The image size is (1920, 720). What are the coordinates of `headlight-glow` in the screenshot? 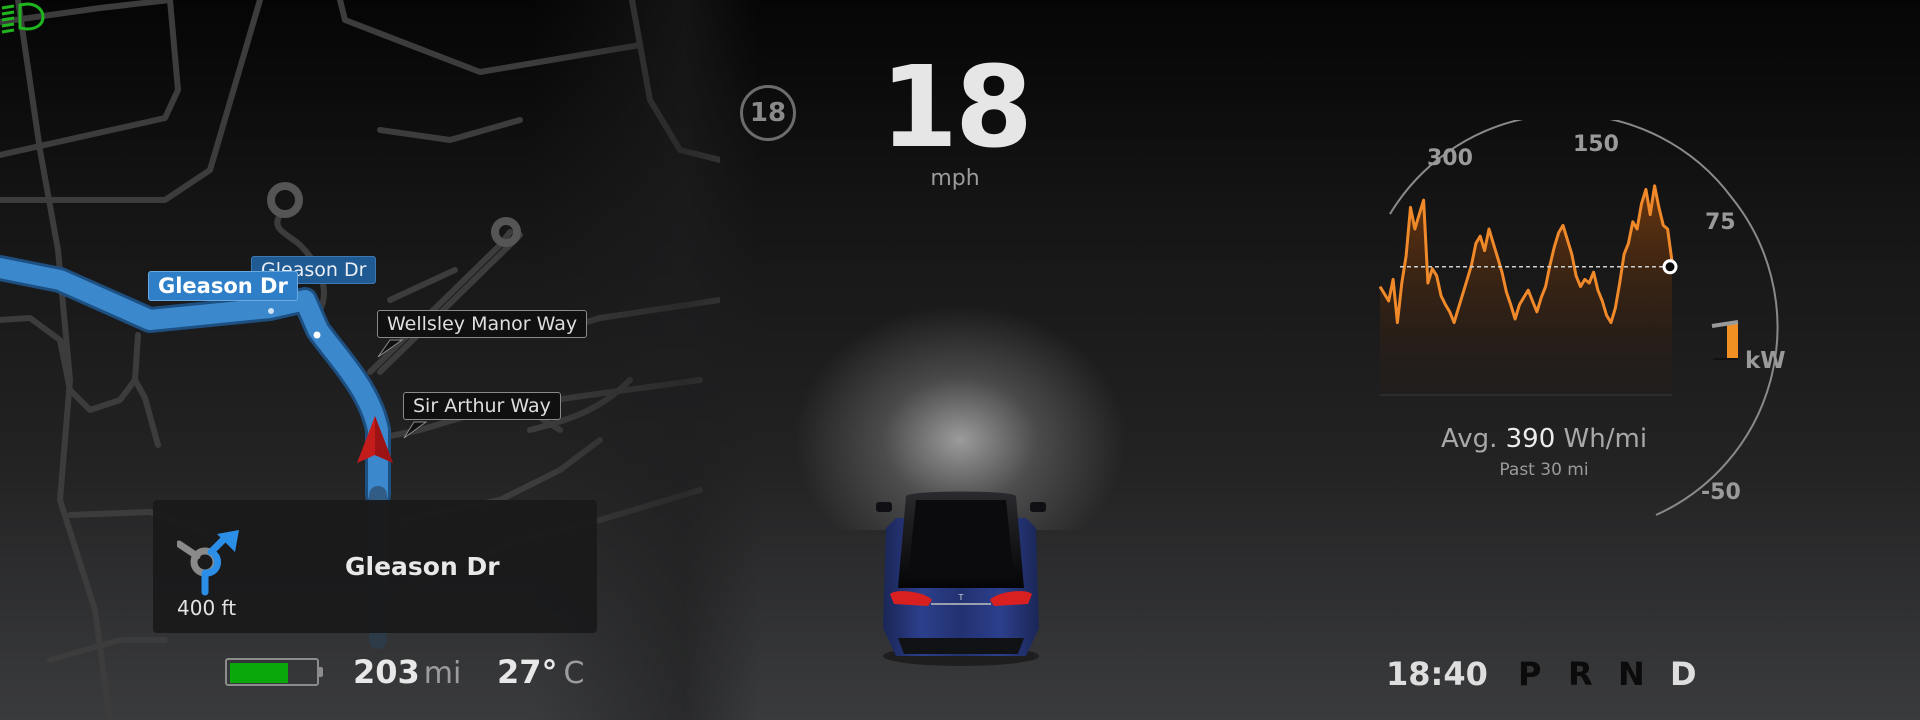 It's located at (960, 380).